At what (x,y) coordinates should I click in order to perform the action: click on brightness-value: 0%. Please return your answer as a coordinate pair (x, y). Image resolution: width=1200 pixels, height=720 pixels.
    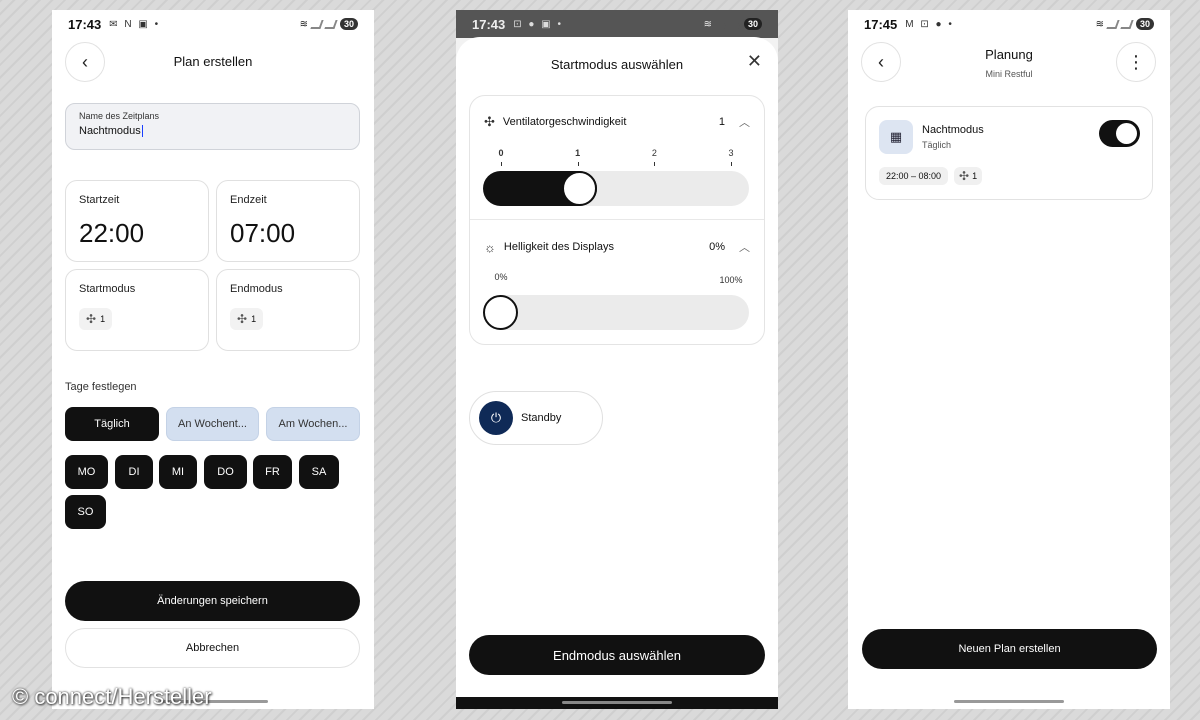
    Looking at the image, I should click on (717, 247).